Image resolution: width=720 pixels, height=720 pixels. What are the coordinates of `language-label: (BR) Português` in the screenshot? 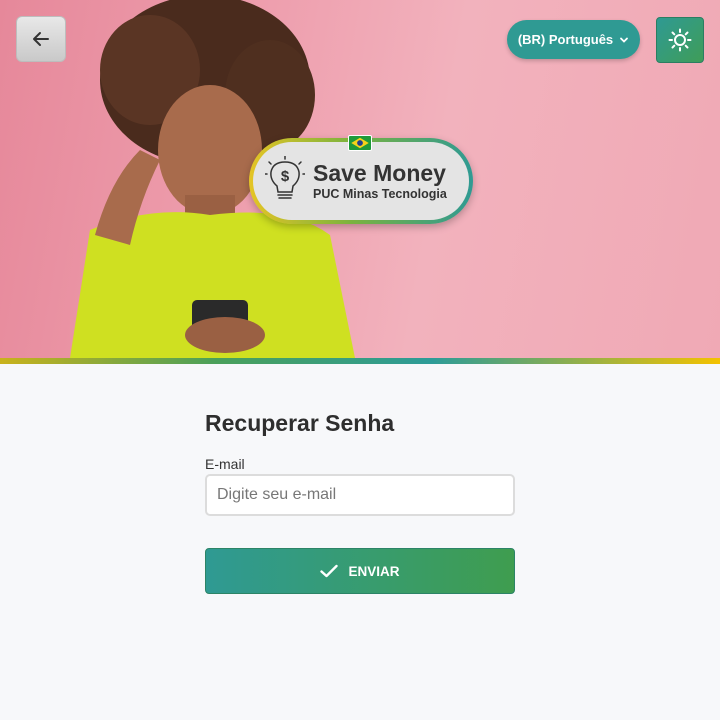 It's located at (565, 39).